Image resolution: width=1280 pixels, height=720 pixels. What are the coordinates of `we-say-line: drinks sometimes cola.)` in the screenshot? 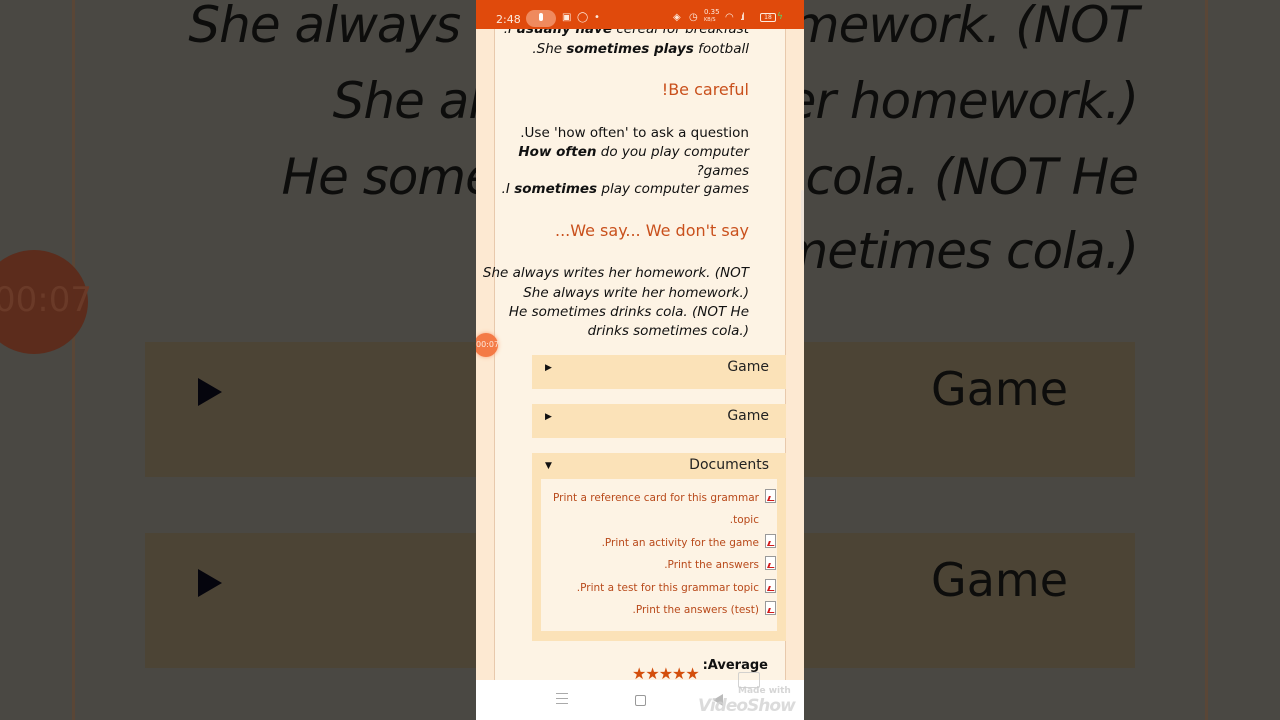 It's located at (668, 331).